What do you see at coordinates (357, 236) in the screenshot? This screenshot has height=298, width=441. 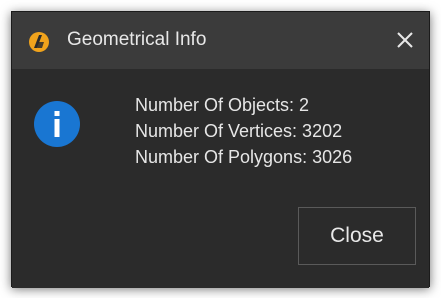 I see `close-button: Close` at bounding box center [357, 236].